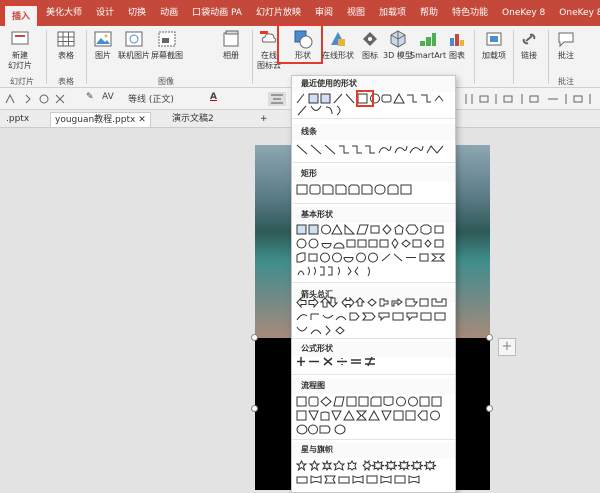 The width and height of the screenshot is (600, 493). What do you see at coordinates (494, 39) in the screenshot?
I see `addin-icon` at bounding box center [494, 39].